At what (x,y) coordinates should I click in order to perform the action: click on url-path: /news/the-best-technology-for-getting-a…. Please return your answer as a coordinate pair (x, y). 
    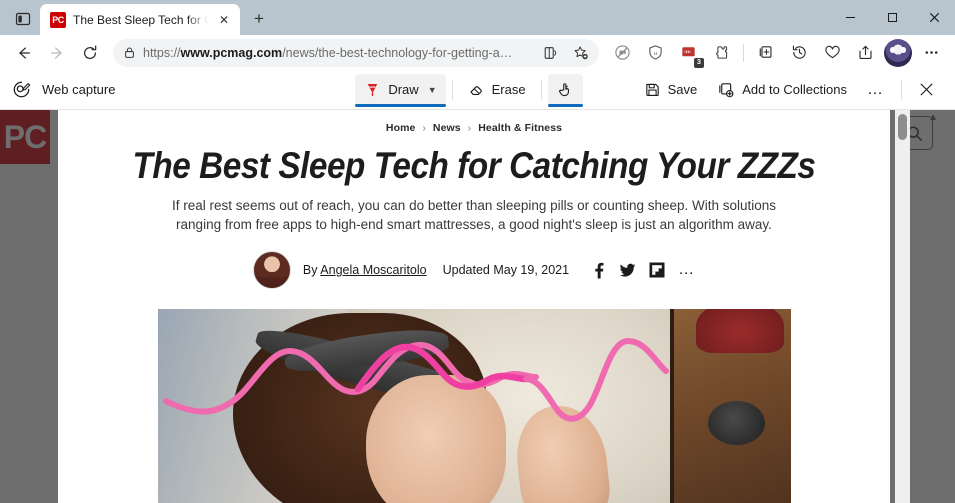
    Looking at the image, I should click on (397, 52).